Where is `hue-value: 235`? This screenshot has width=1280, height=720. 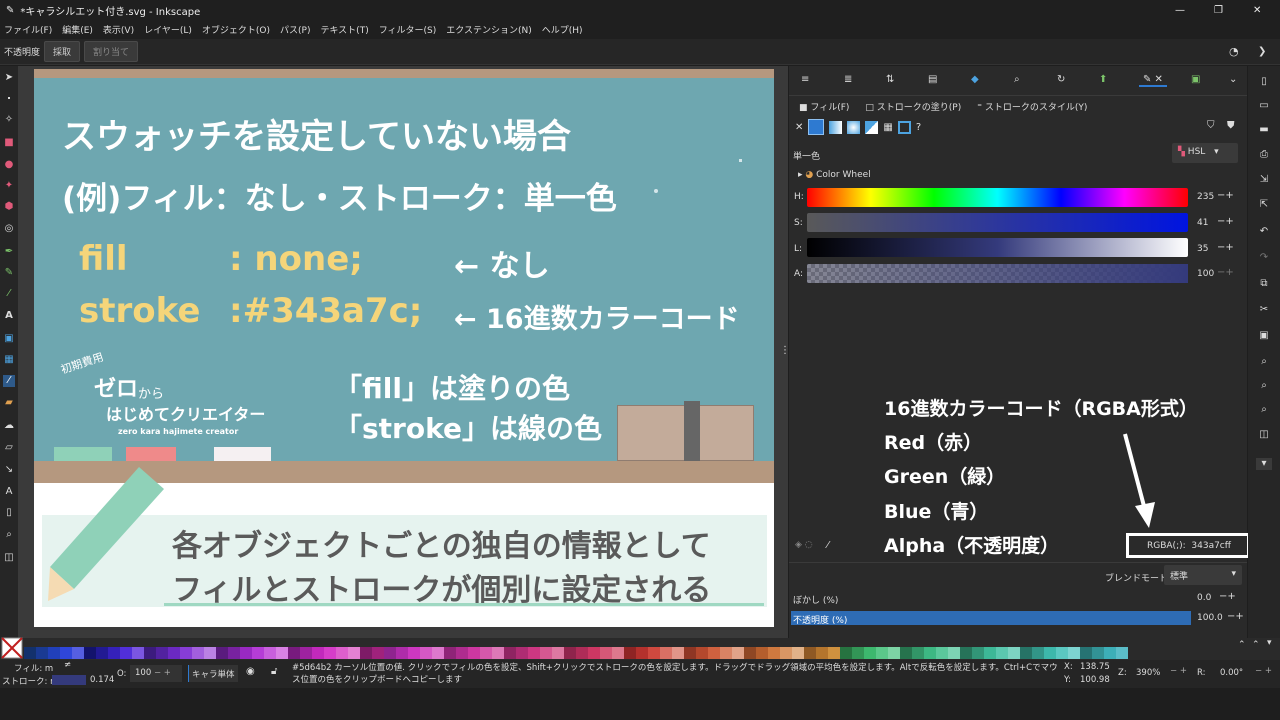
hue-value: 235 is located at coordinates (1205, 197).